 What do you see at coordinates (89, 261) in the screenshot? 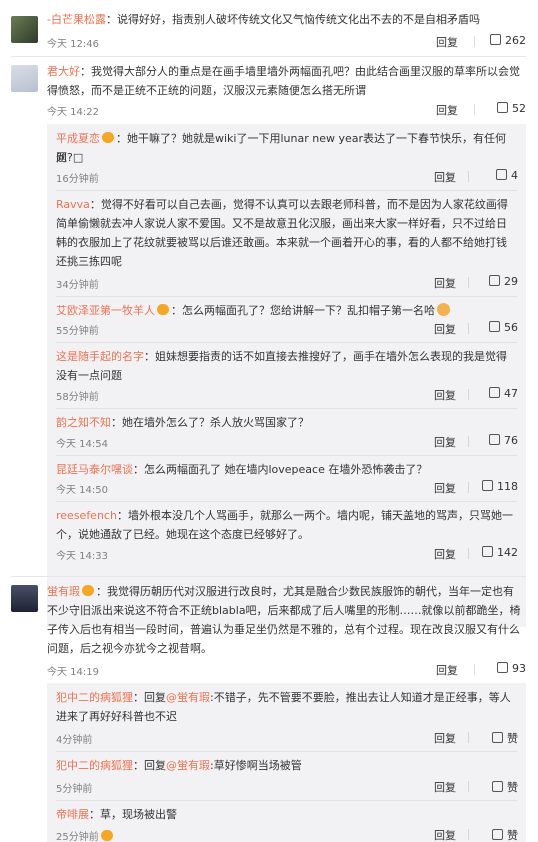
I see `reply-text: 还挑三拣四呢` at bounding box center [89, 261].